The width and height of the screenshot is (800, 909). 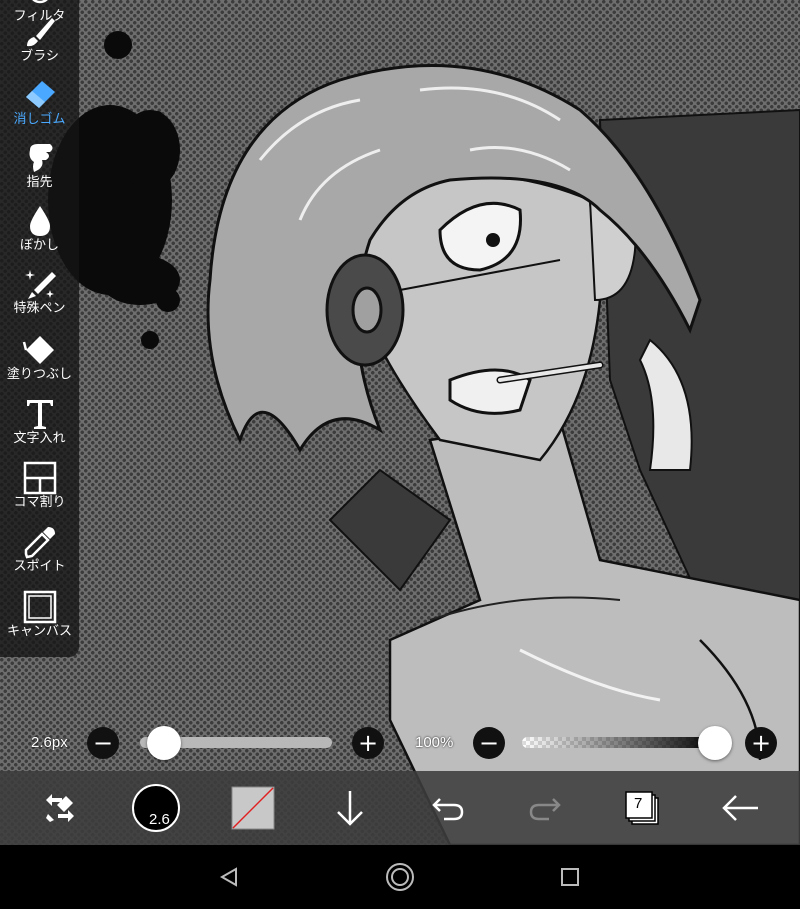 I want to click on tool-brush: ブラシ, so click(x=39, y=45).